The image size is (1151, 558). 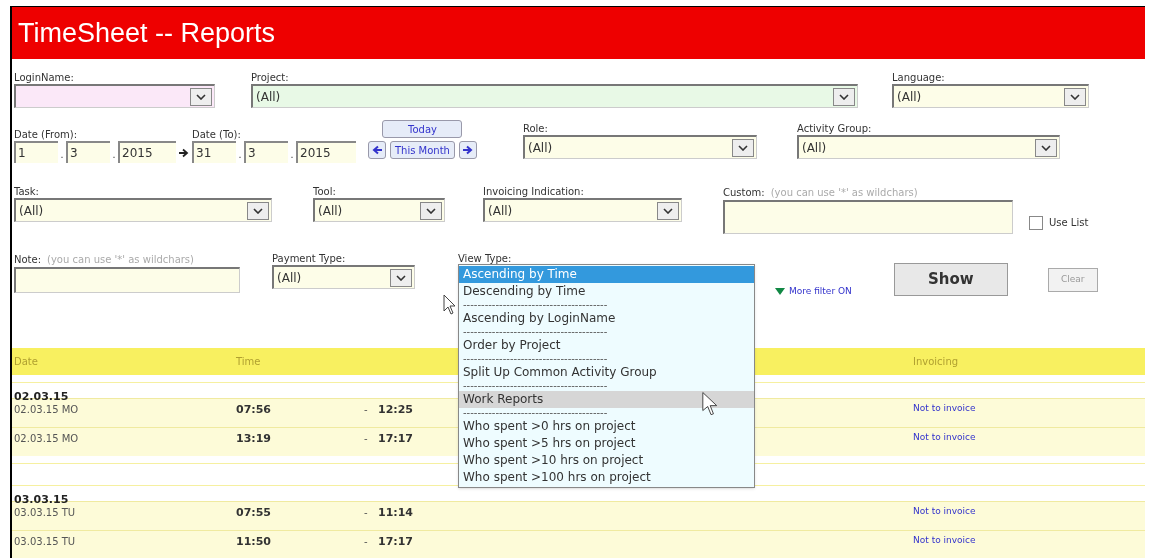 I want to click on input-field: 31, so click(x=214, y=152).